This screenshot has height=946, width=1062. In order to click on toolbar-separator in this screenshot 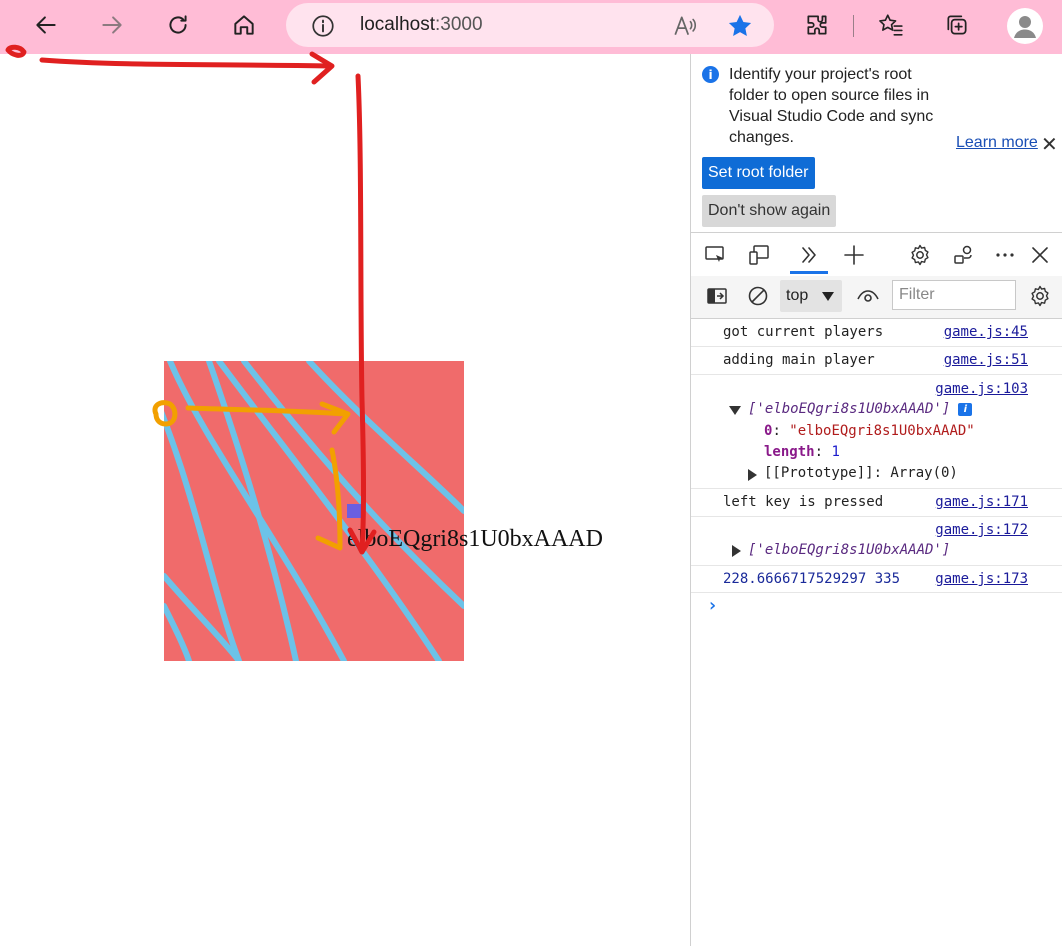, I will do `click(853, 26)`.